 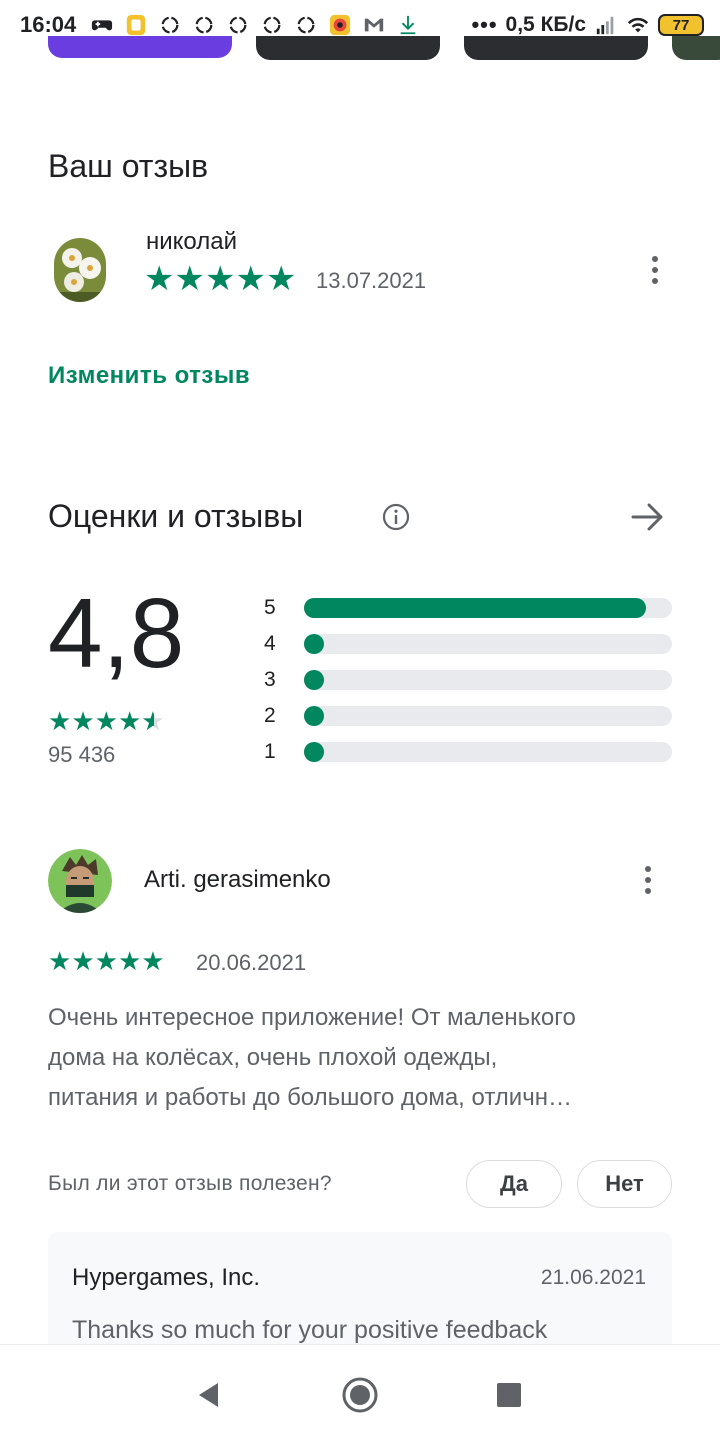 What do you see at coordinates (270, 607) in the screenshot?
I see `rating-bar-label: 5` at bounding box center [270, 607].